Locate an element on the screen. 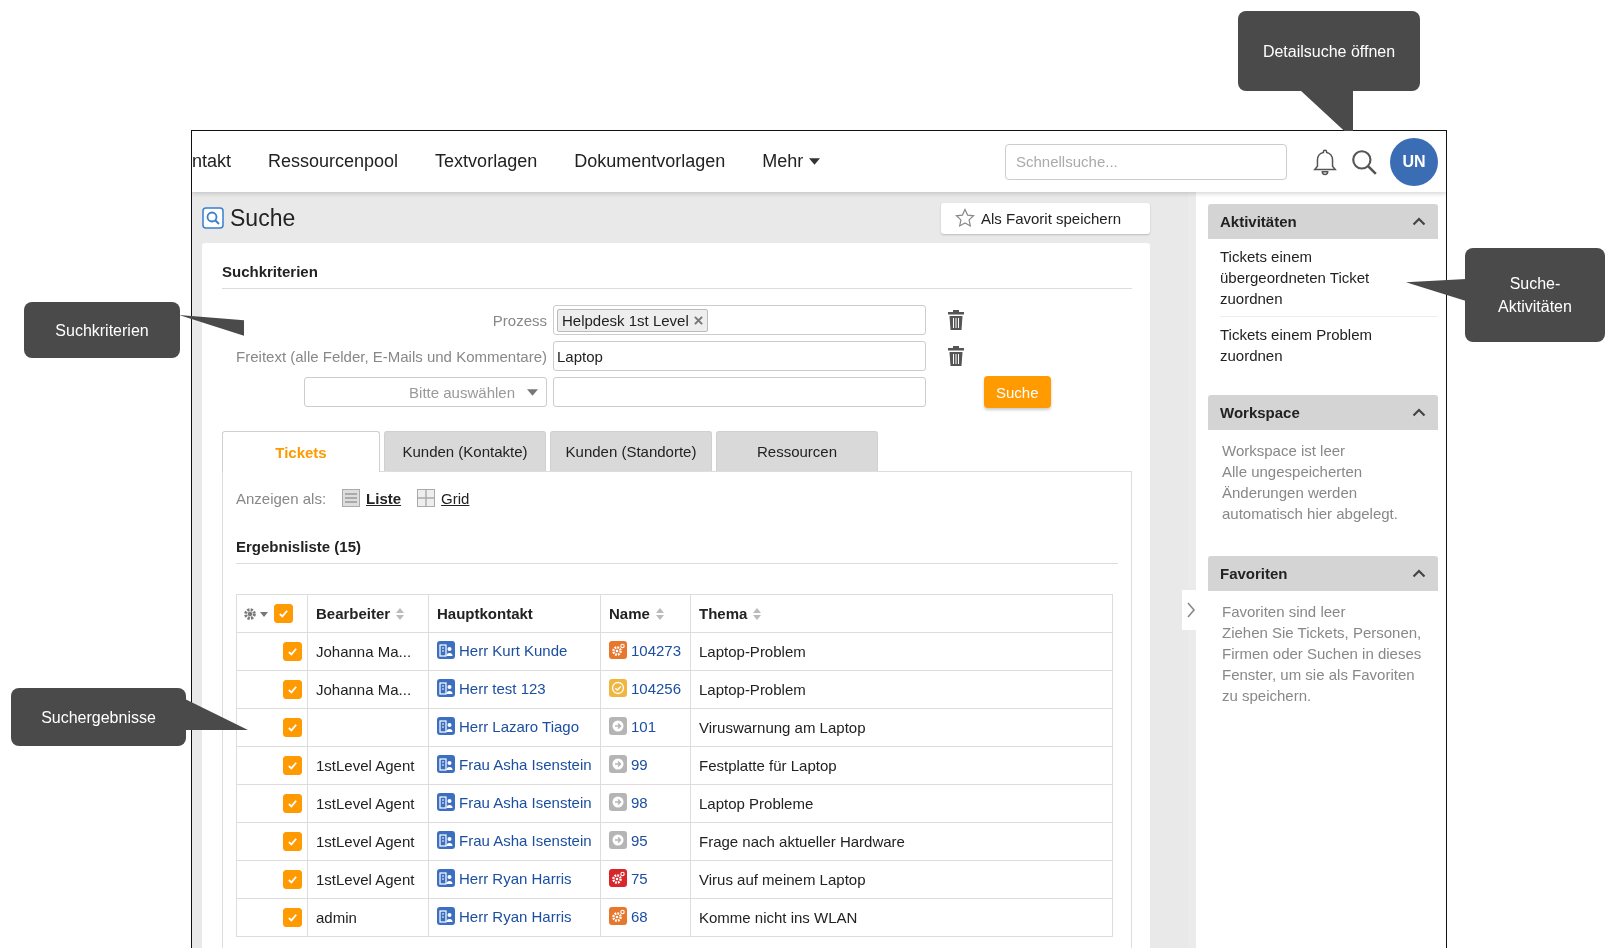 This screenshot has width=1618, height=948. column-header: Hauptkontakt is located at coordinates (514, 613).